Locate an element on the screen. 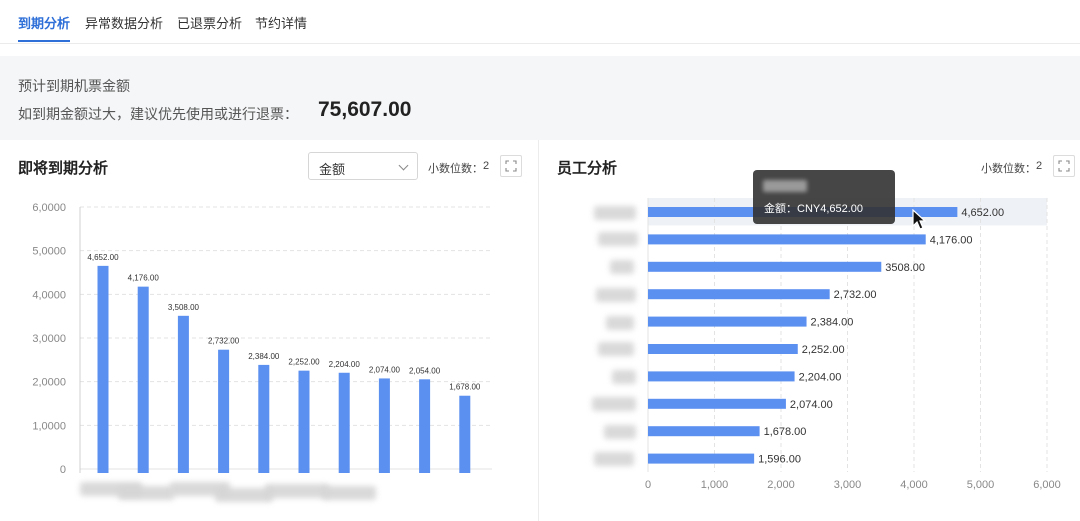 The width and height of the screenshot is (1080, 521). chart-tooltip: 金额：CNY4,652.00 is located at coordinates (824, 197).